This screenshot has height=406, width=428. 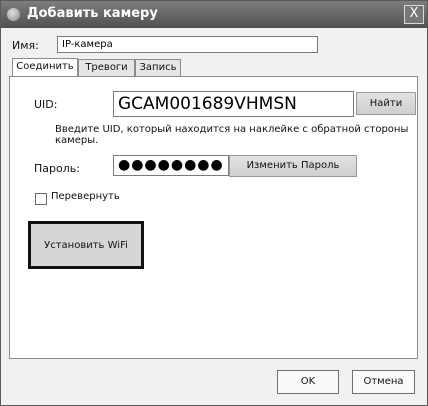 What do you see at coordinates (383, 382) in the screenshot?
I see `cancel-button: Отмена` at bounding box center [383, 382].